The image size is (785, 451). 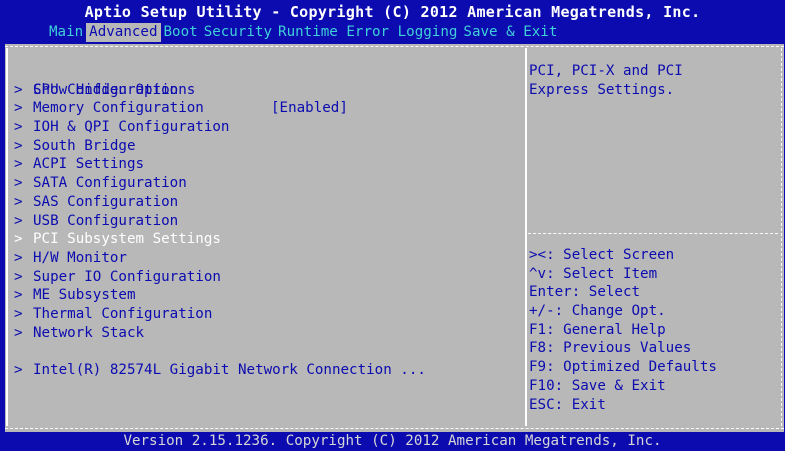 I want to click on menu-item-cpu: > CPU Configuration, so click(x=265, y=90).